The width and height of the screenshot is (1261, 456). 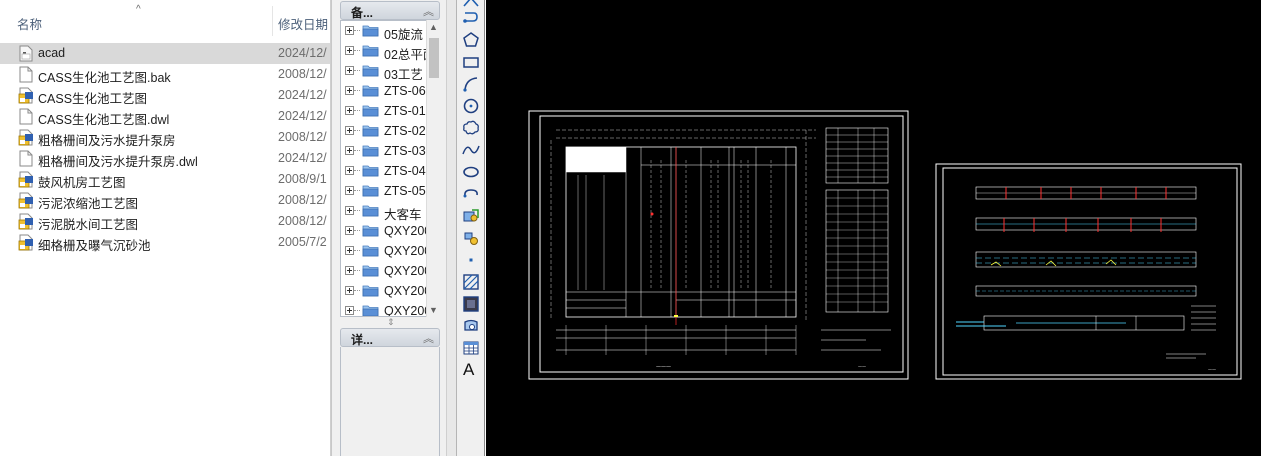 What do you see at coordinates (165, 21) in the screenshot?
I see `explorer-header: 名称 ^ 修改日期` at bounding box center [165, 21].